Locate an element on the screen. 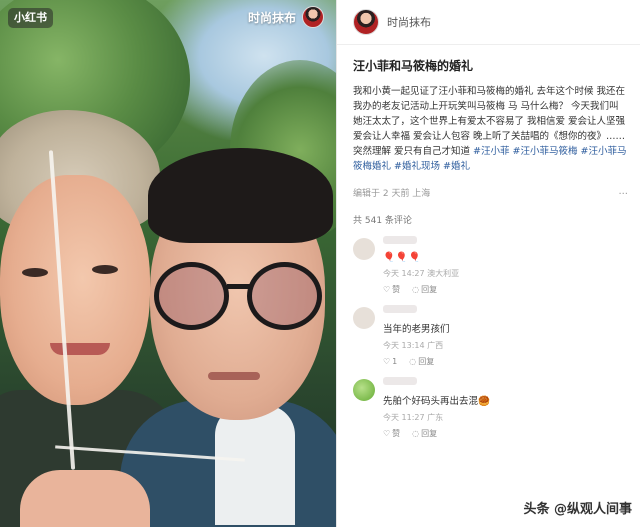  comment-meta: 今天 13:14 广西 is located at coordinates (413, 345).